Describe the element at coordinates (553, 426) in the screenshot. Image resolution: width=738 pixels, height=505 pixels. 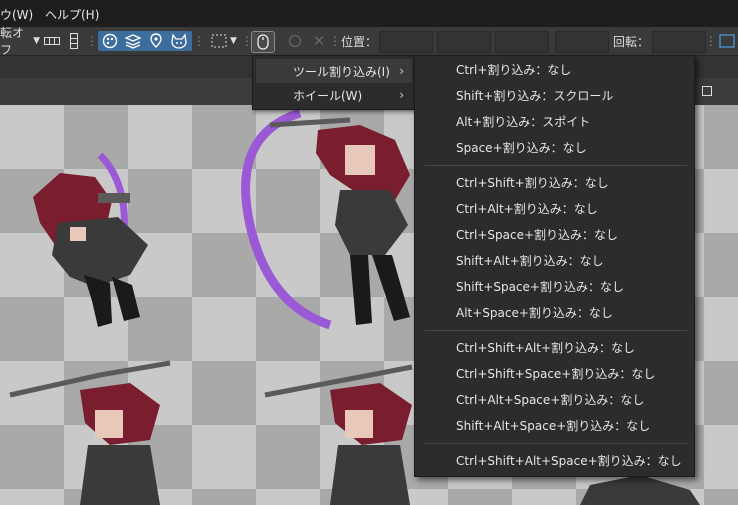
I see `menu-item-shift-alt-space: Shift+Alt+Space+割り込み：なし` at that location.